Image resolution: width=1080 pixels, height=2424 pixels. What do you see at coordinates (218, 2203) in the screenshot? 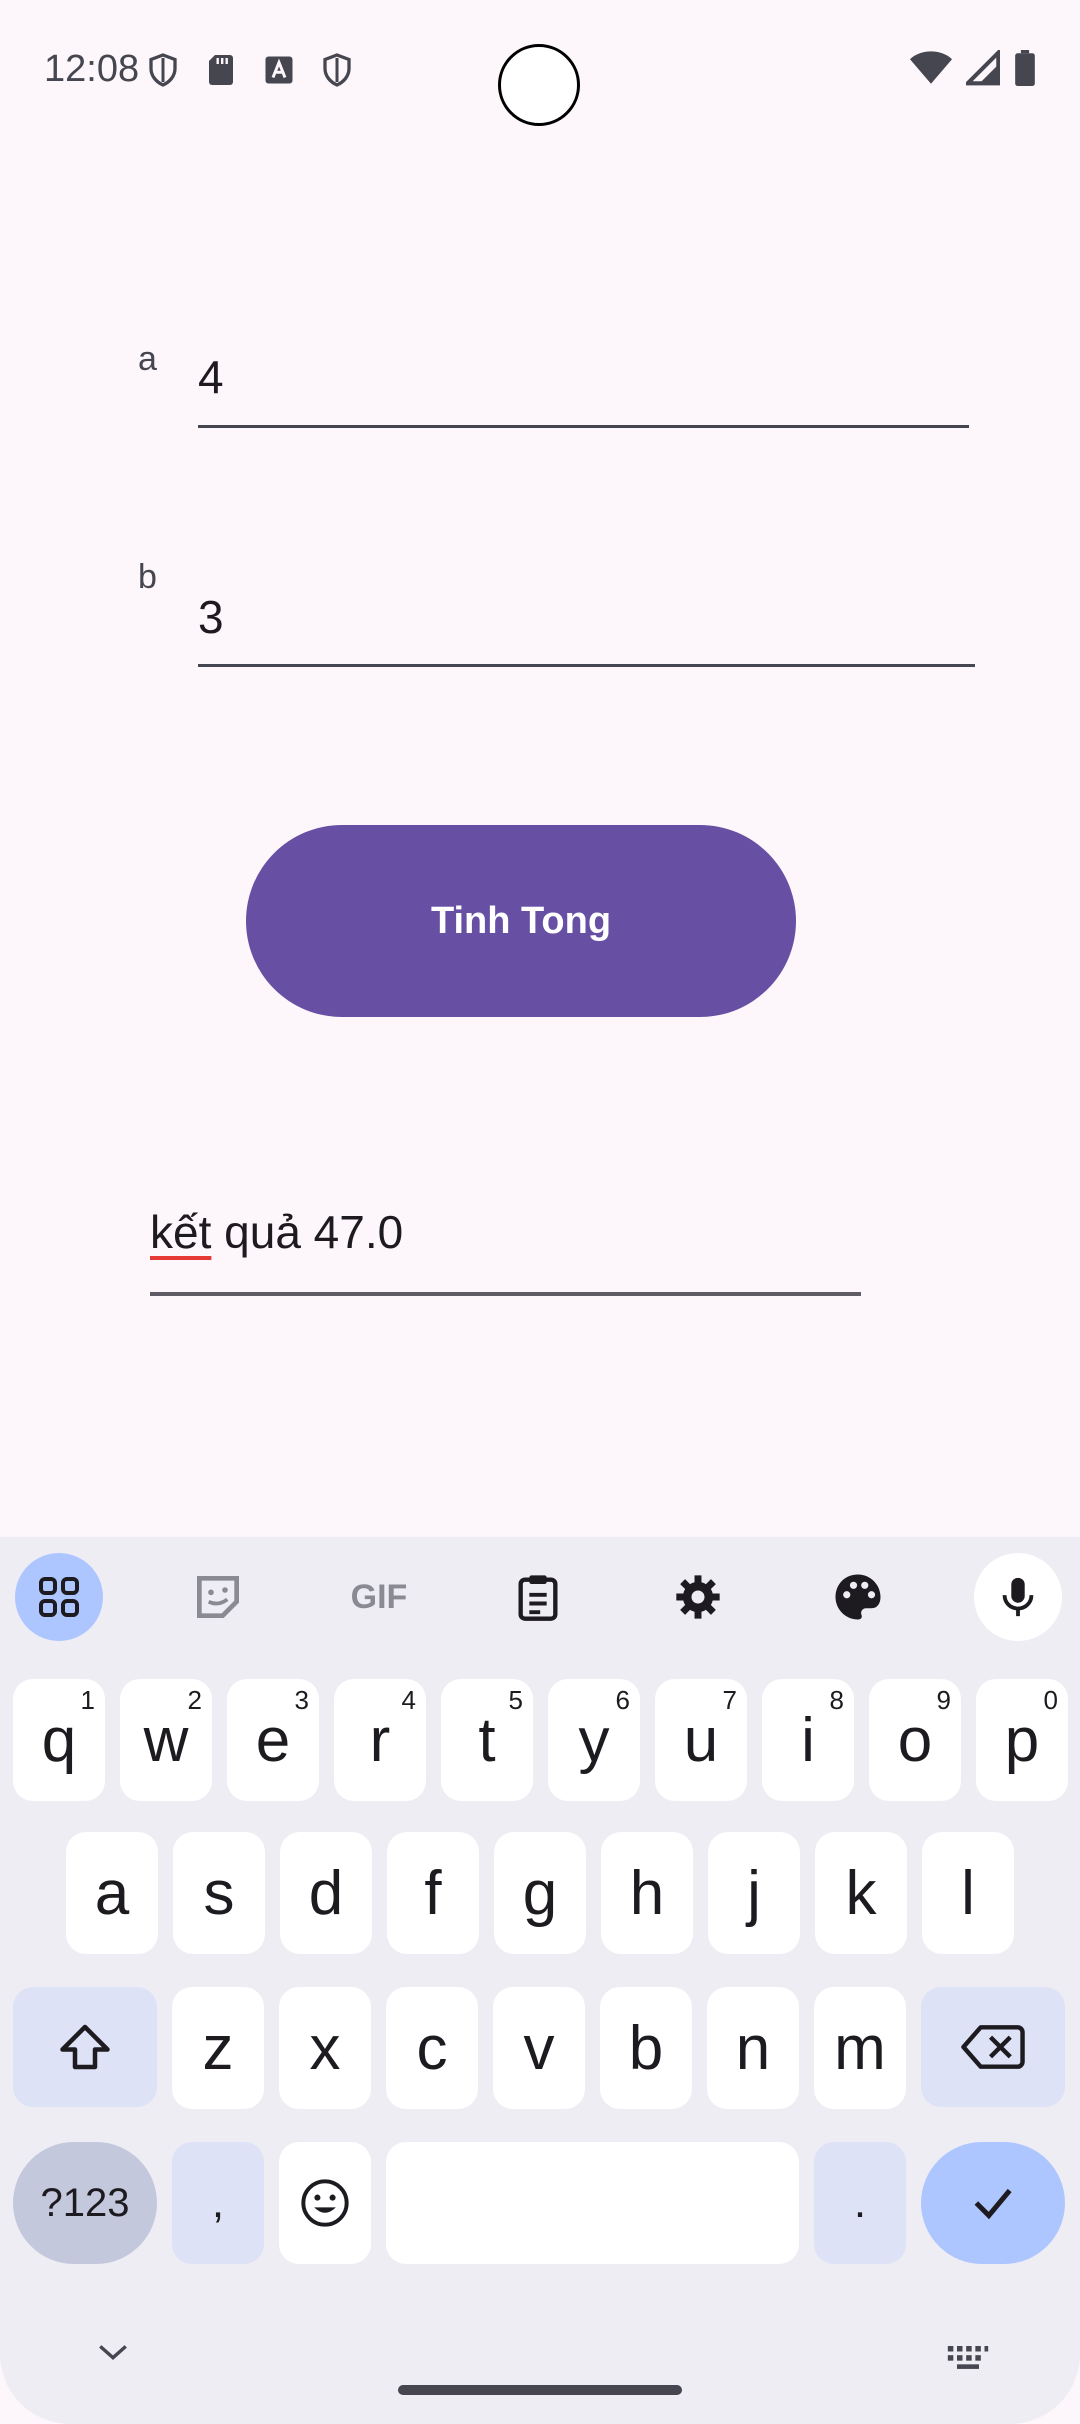
I see `comma-key: ,` at bounding box center [218, 2203].